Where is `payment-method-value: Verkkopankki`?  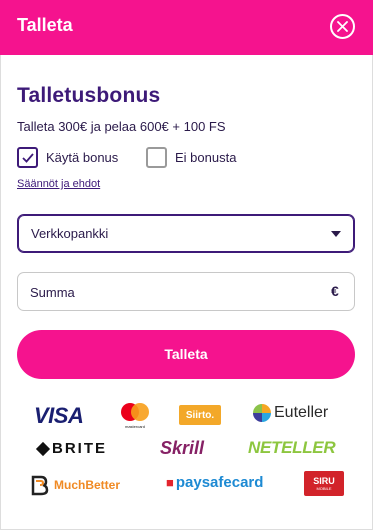
payment-method-value: Verkkopankki is located at coordinates (70, 233).